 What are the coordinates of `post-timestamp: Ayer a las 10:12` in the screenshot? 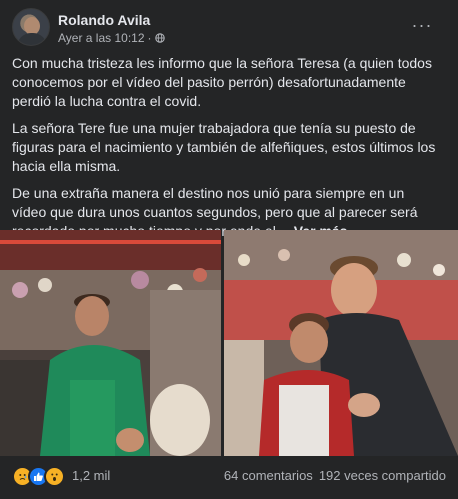 It's located at (101, 38).